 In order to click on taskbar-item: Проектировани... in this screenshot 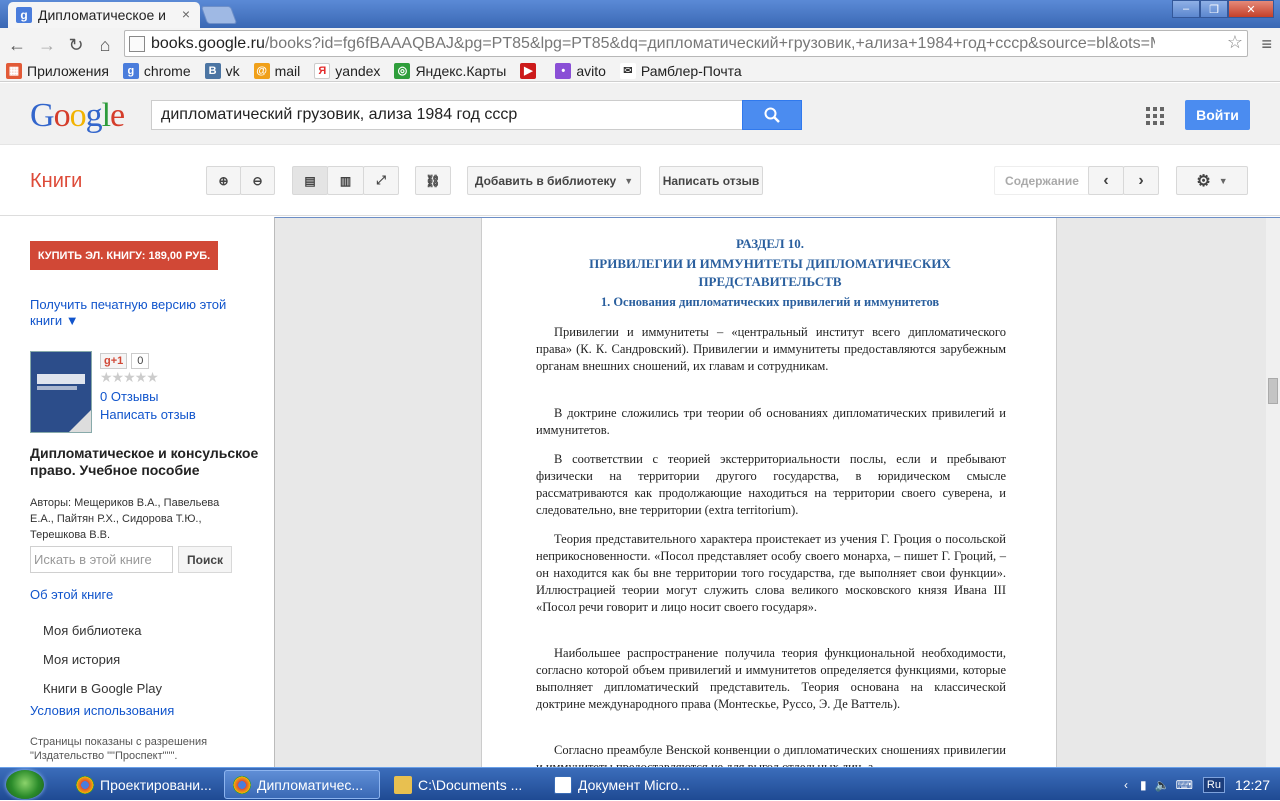, I will do `click(144, 784)`.